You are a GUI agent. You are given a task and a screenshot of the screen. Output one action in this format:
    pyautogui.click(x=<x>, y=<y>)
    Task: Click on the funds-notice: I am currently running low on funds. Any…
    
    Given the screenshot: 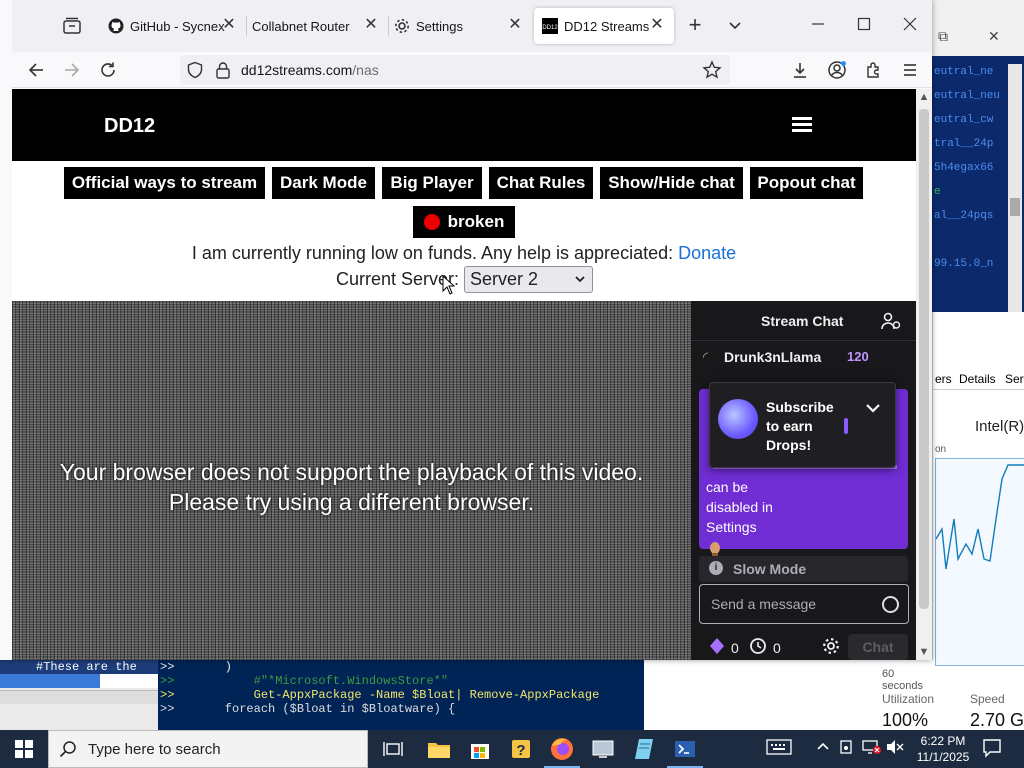 What is the action you would take?
    pyautogui.click(x=464, y=253)
    